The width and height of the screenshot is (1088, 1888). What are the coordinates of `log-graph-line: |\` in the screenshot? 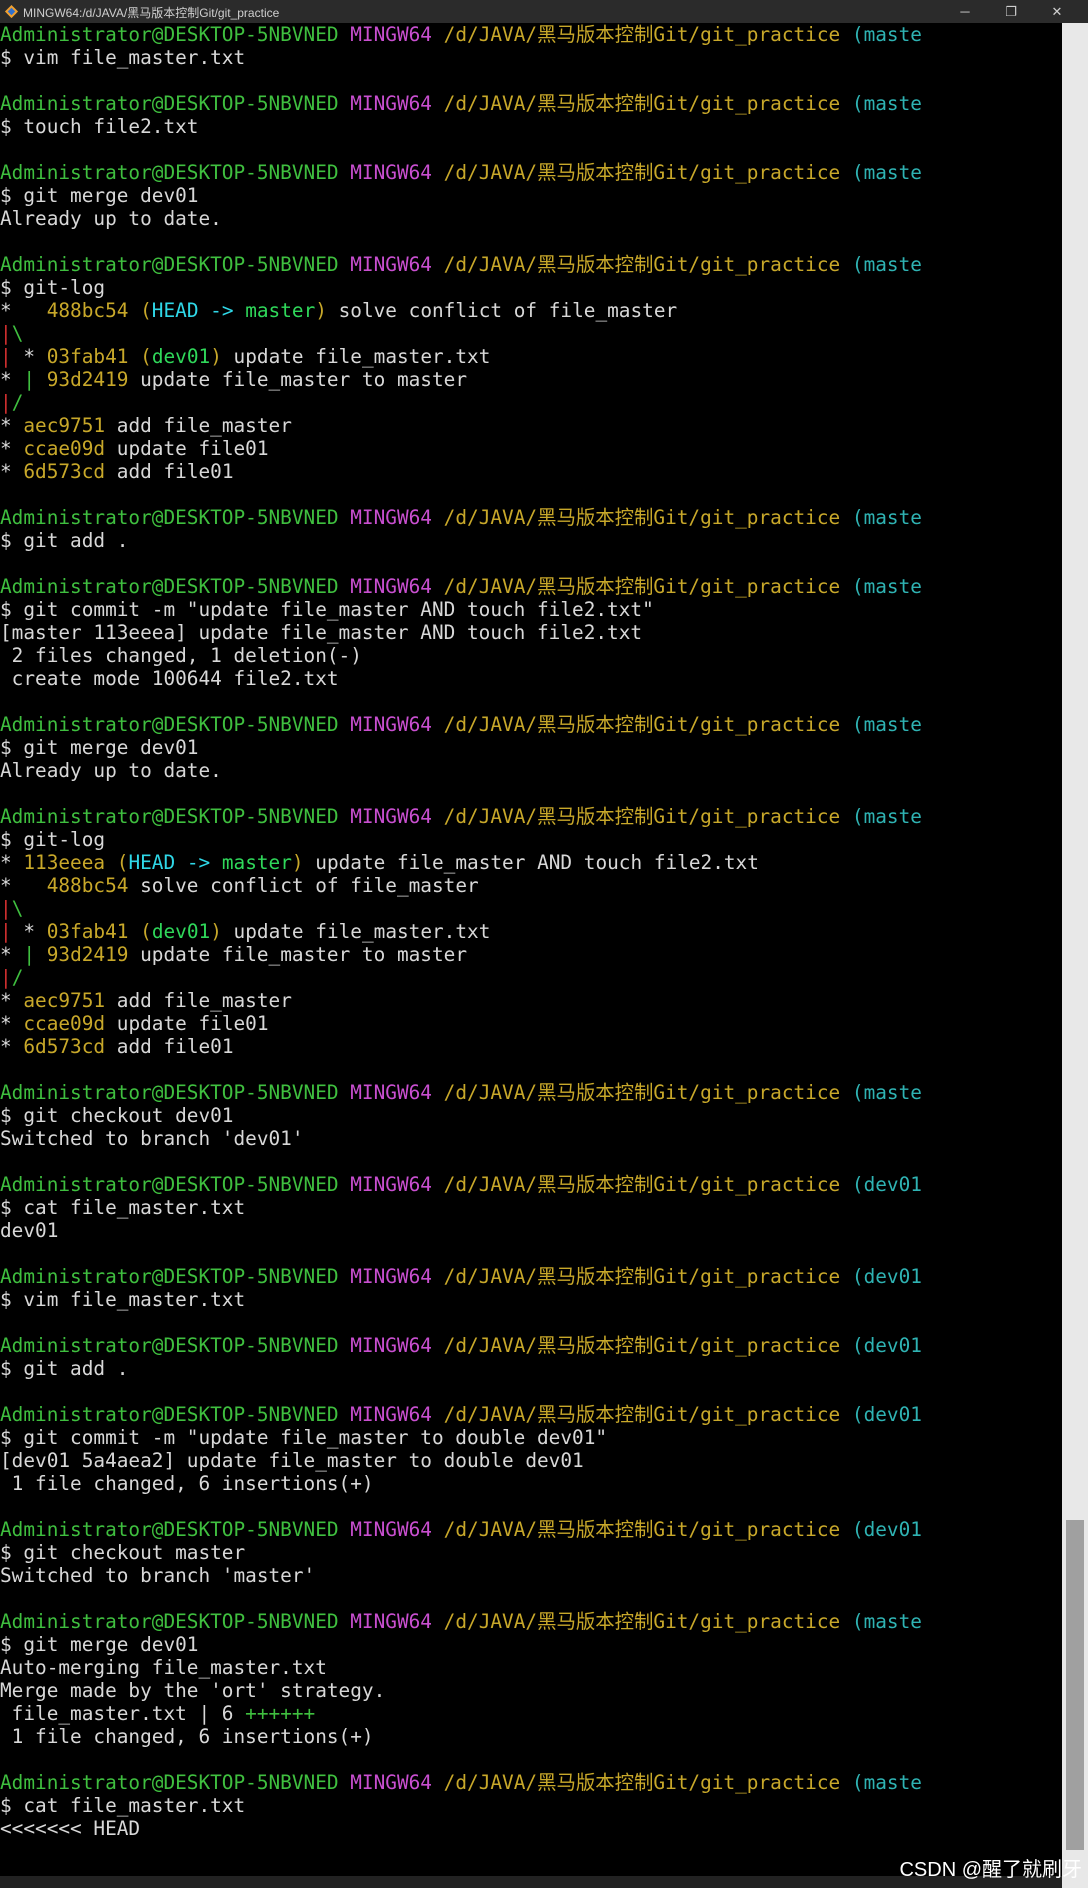 It's located at (531, 333).